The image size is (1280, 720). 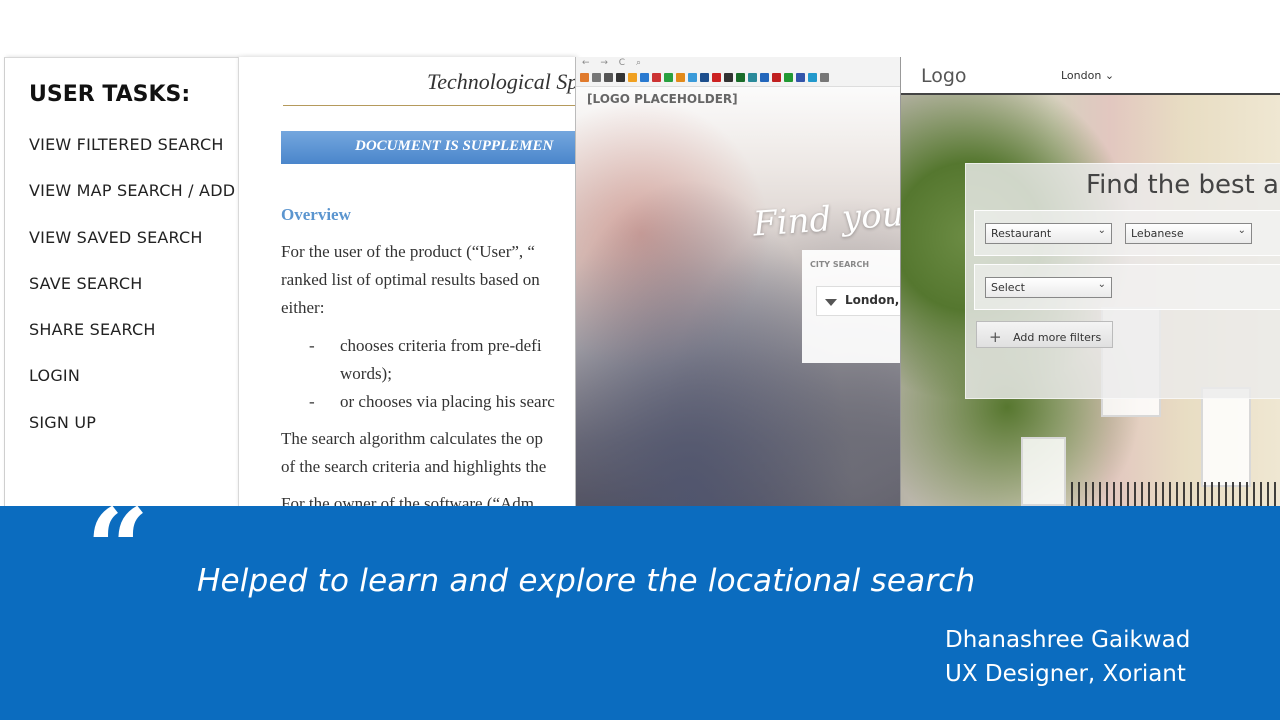 I want to click on bullet-line: chooses criteria from pre-defi, so click(x=441, y=345).